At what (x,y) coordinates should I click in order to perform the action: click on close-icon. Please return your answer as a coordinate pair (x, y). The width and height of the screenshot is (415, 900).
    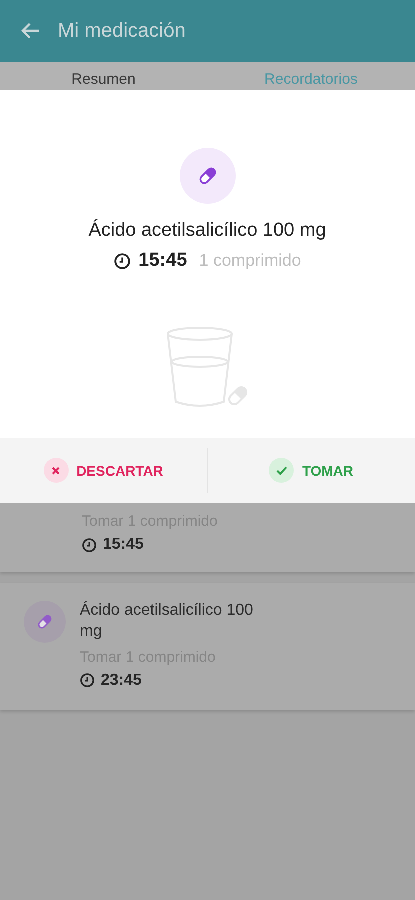
    Looking at the image, I should click on (56, 471).